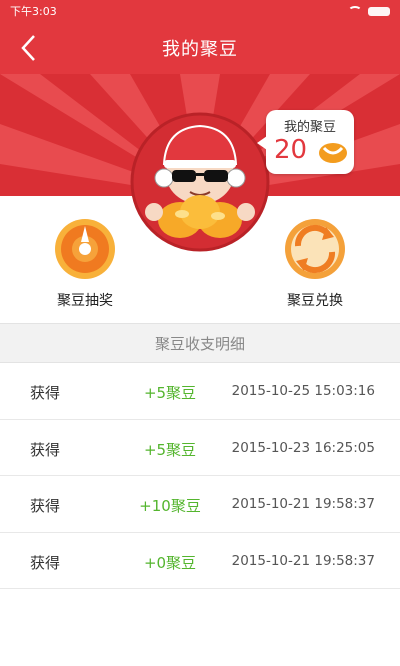 This screenshot has width=400, height=666. I want to click on list-item: 获得 +0聚豆 2015-10-21 19:58:37, so click(200, 561).